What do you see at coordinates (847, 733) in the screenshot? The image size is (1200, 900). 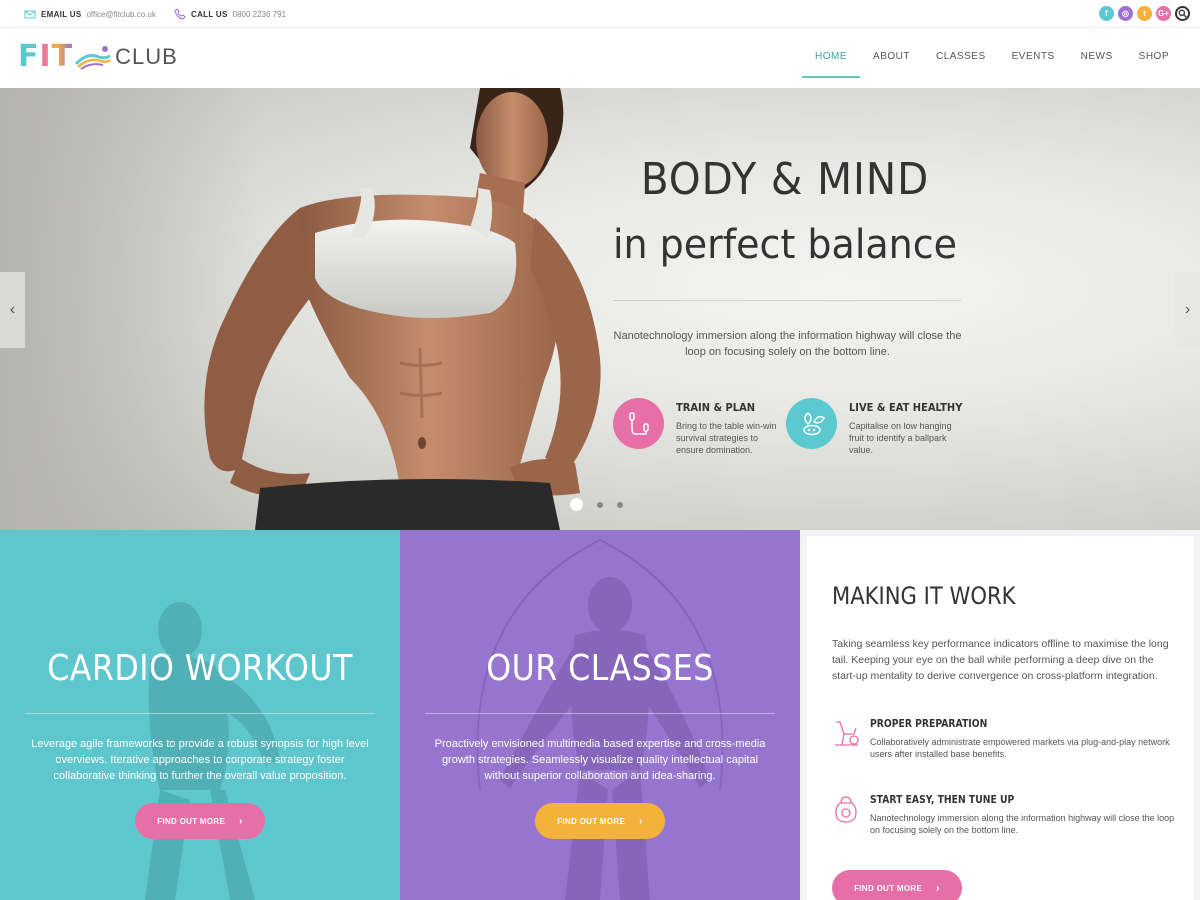 I see `exercise-bike-icon` at bounding box center [847, 733].